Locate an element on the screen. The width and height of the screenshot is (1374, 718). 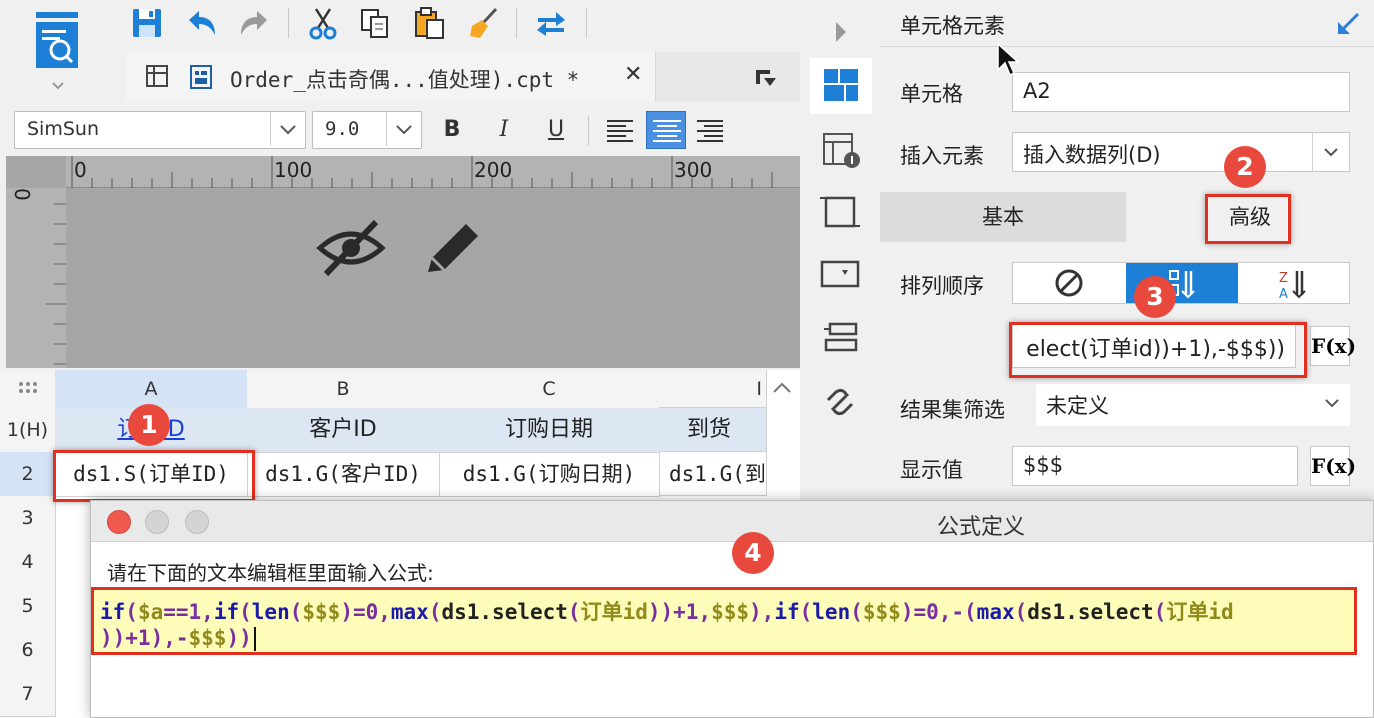
maximize-window-button is located at coordinates (197, 522).